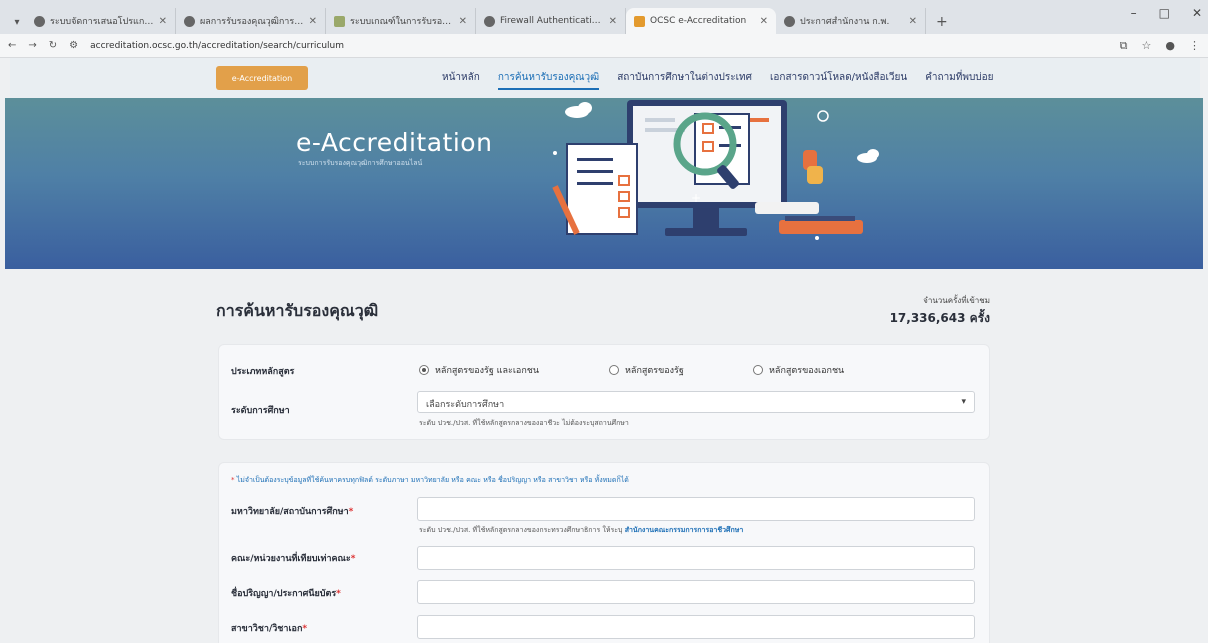 The image size is (1208, 643). Describe the element at coordinates (1147, 46) in the screenshot. I see `bookmark-star-icon: ☆` at that location.